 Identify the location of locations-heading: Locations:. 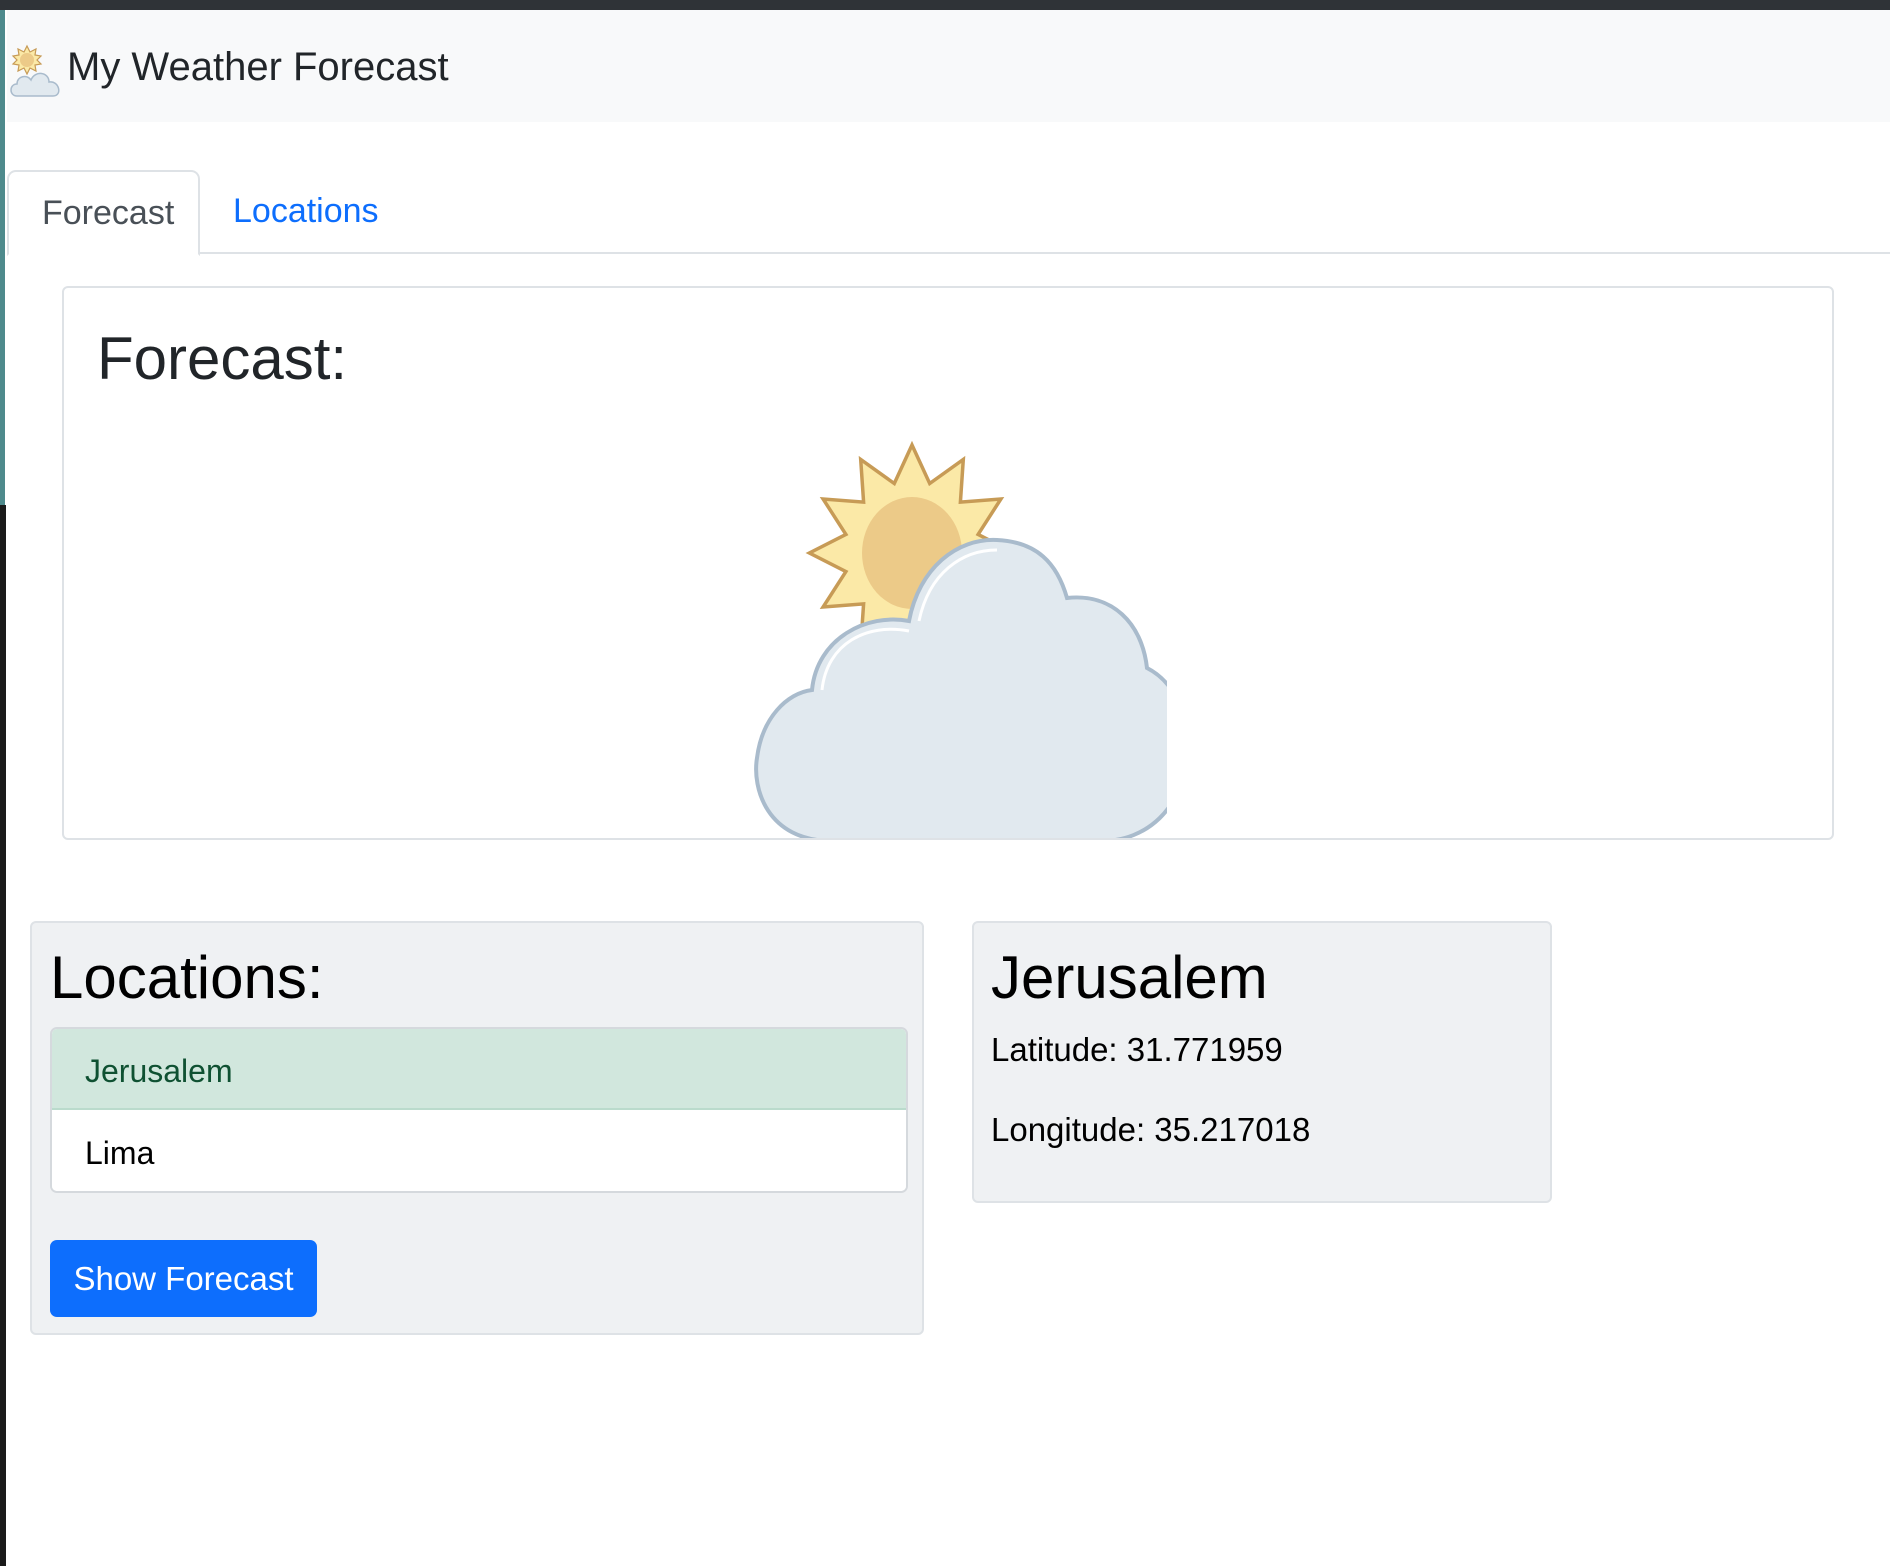
(187, 977).